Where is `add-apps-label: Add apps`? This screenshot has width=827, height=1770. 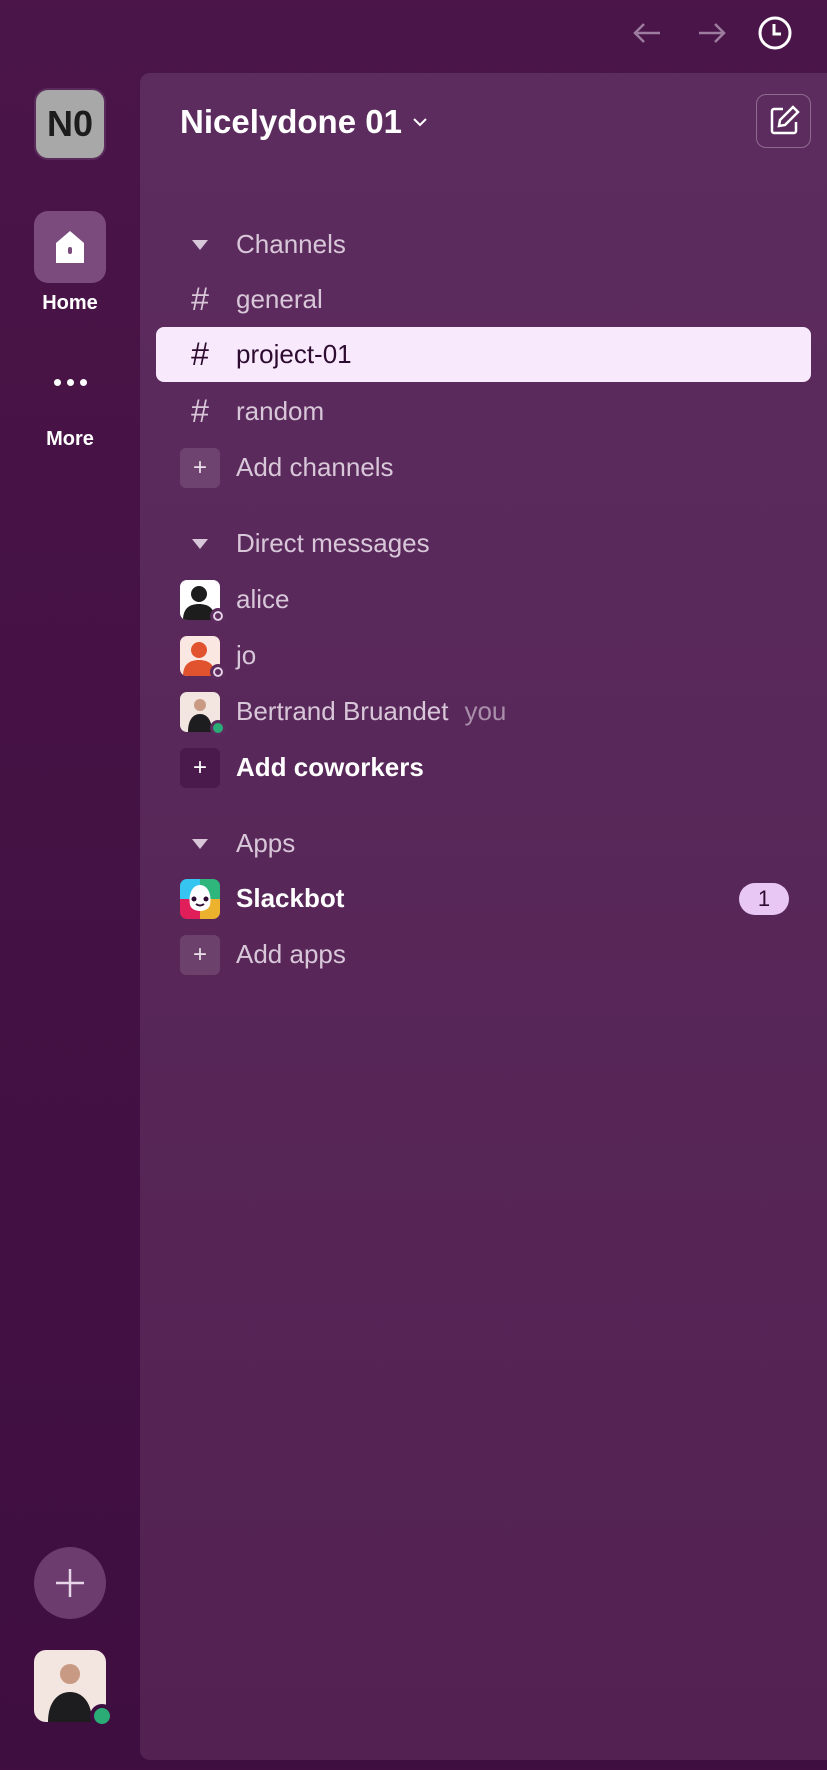
add-apps-label: Add apps is located at coordinates (291, 954).